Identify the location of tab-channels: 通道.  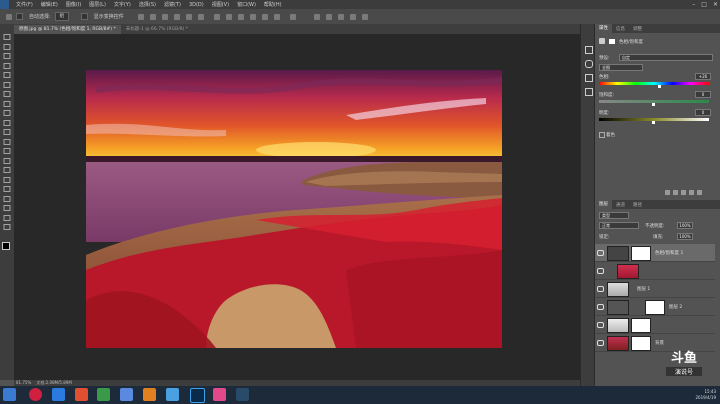
(620, 205).